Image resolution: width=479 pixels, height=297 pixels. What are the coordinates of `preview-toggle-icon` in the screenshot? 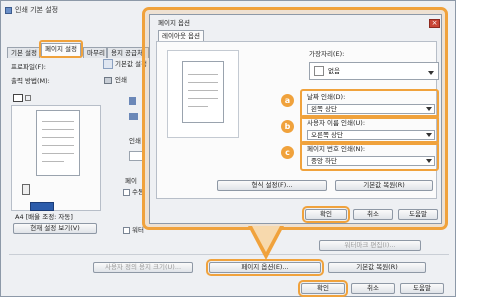 It's located at (28, 98).